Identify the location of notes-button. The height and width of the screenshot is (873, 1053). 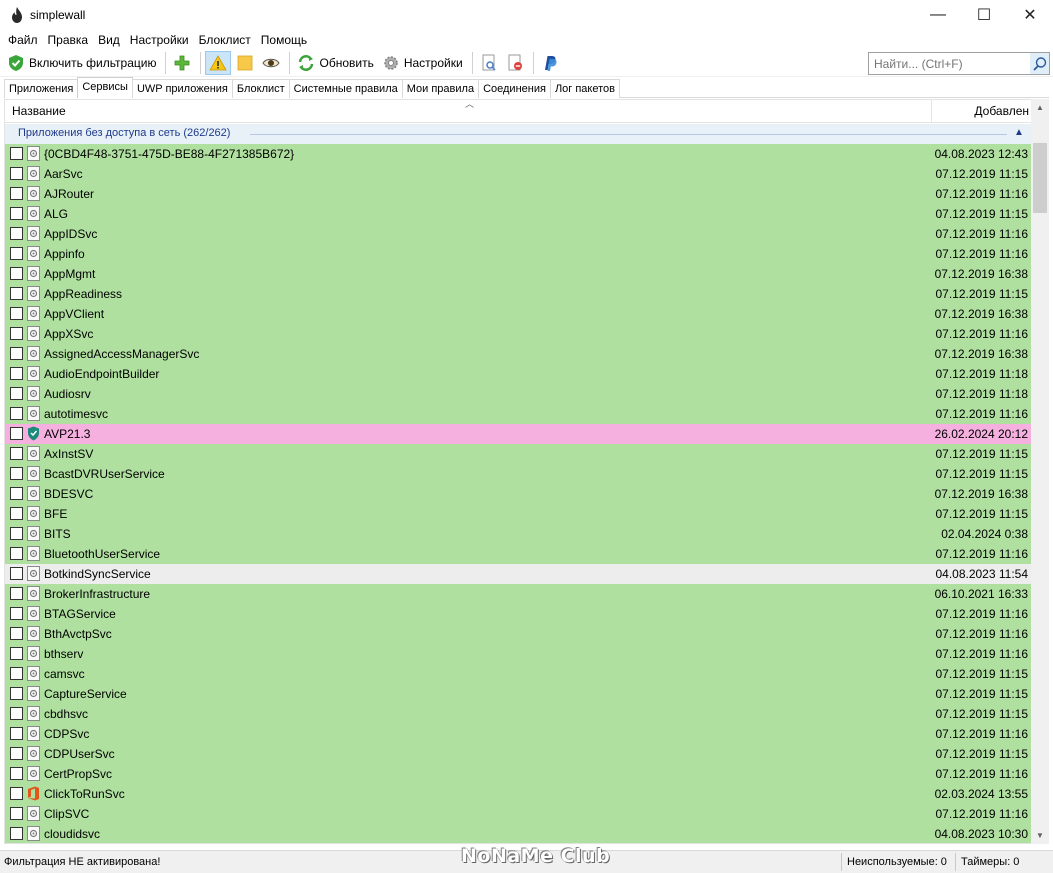
(245, 63).